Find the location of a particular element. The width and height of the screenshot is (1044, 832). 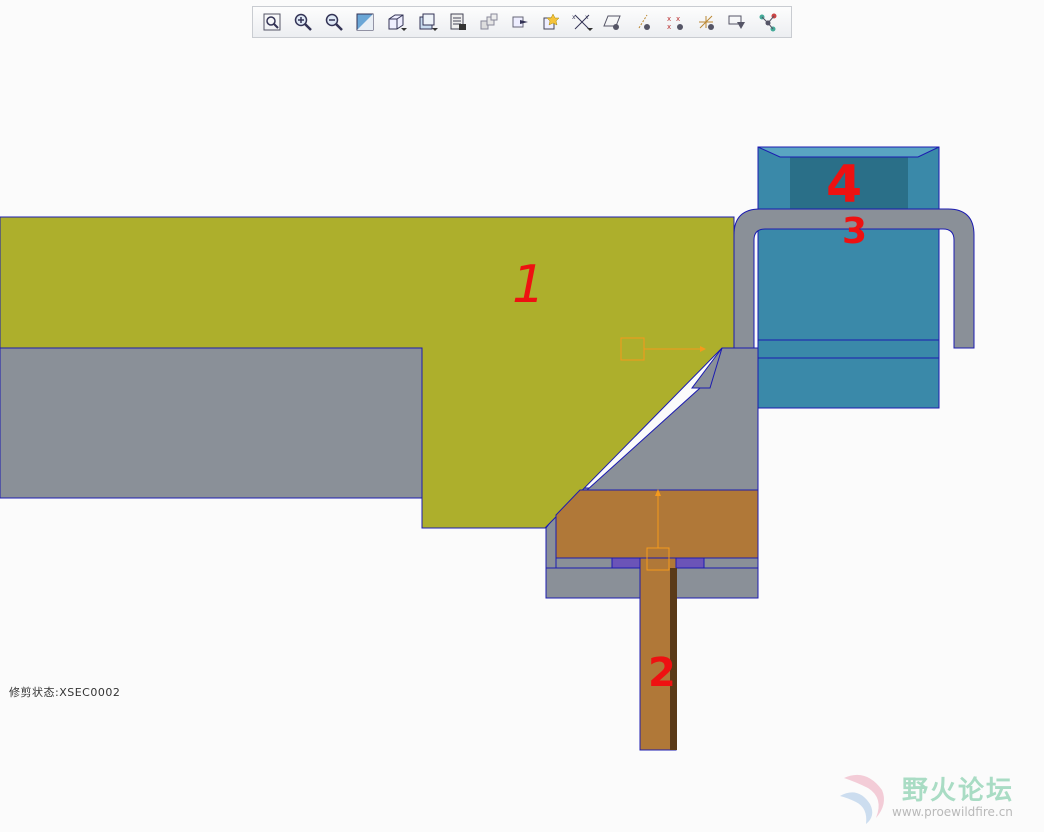

label-1: 1 is located at coordinates (528, 285).